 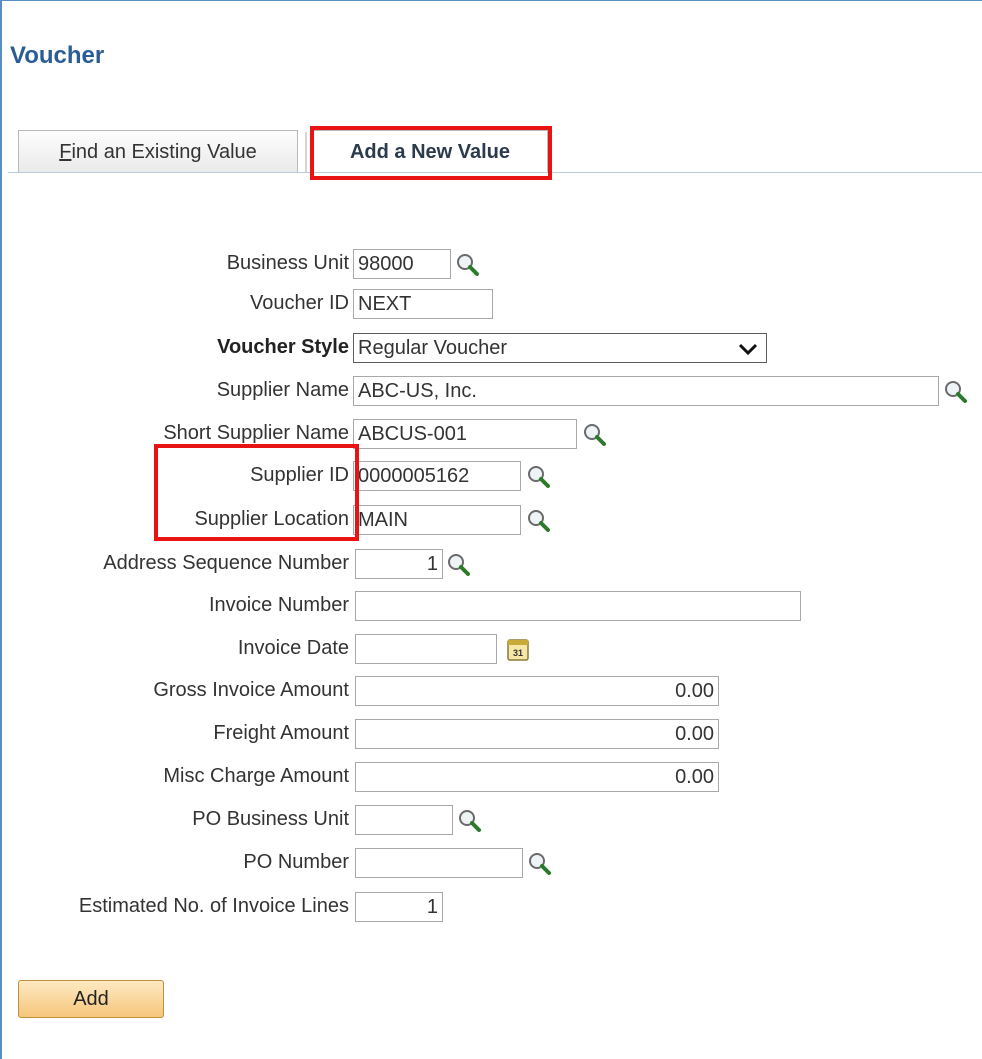 What do you see at coordinates (578, 606) in the screenshot?
I see `invoice-number-input` at bounding box center [578, 606].